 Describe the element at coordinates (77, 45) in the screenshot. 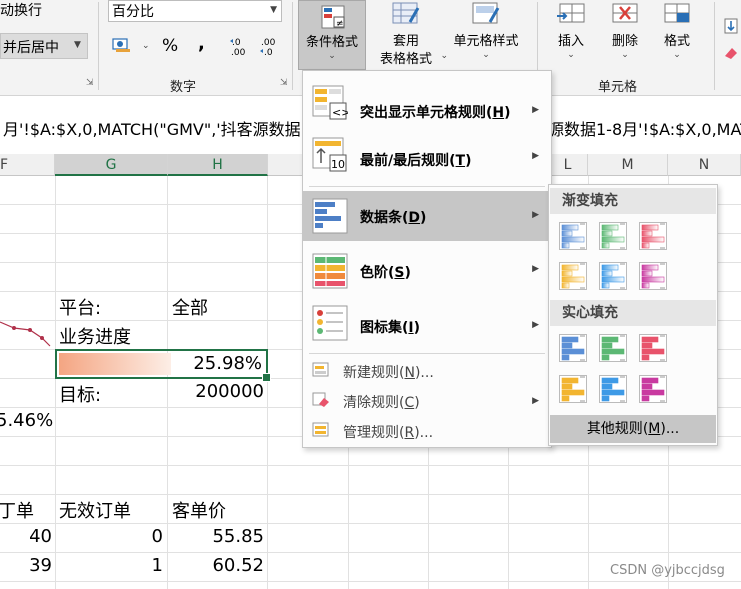

I see `chevron-down-icon: ▼` at that location.